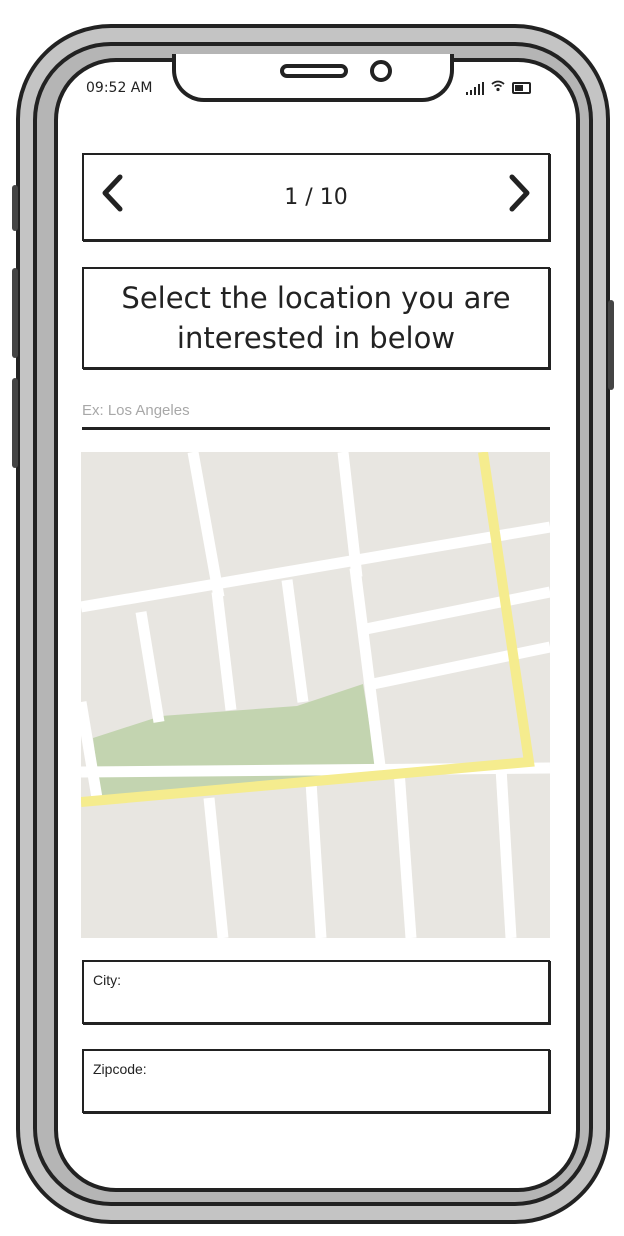  I want to click on city-label: City:, so click(107, 980).